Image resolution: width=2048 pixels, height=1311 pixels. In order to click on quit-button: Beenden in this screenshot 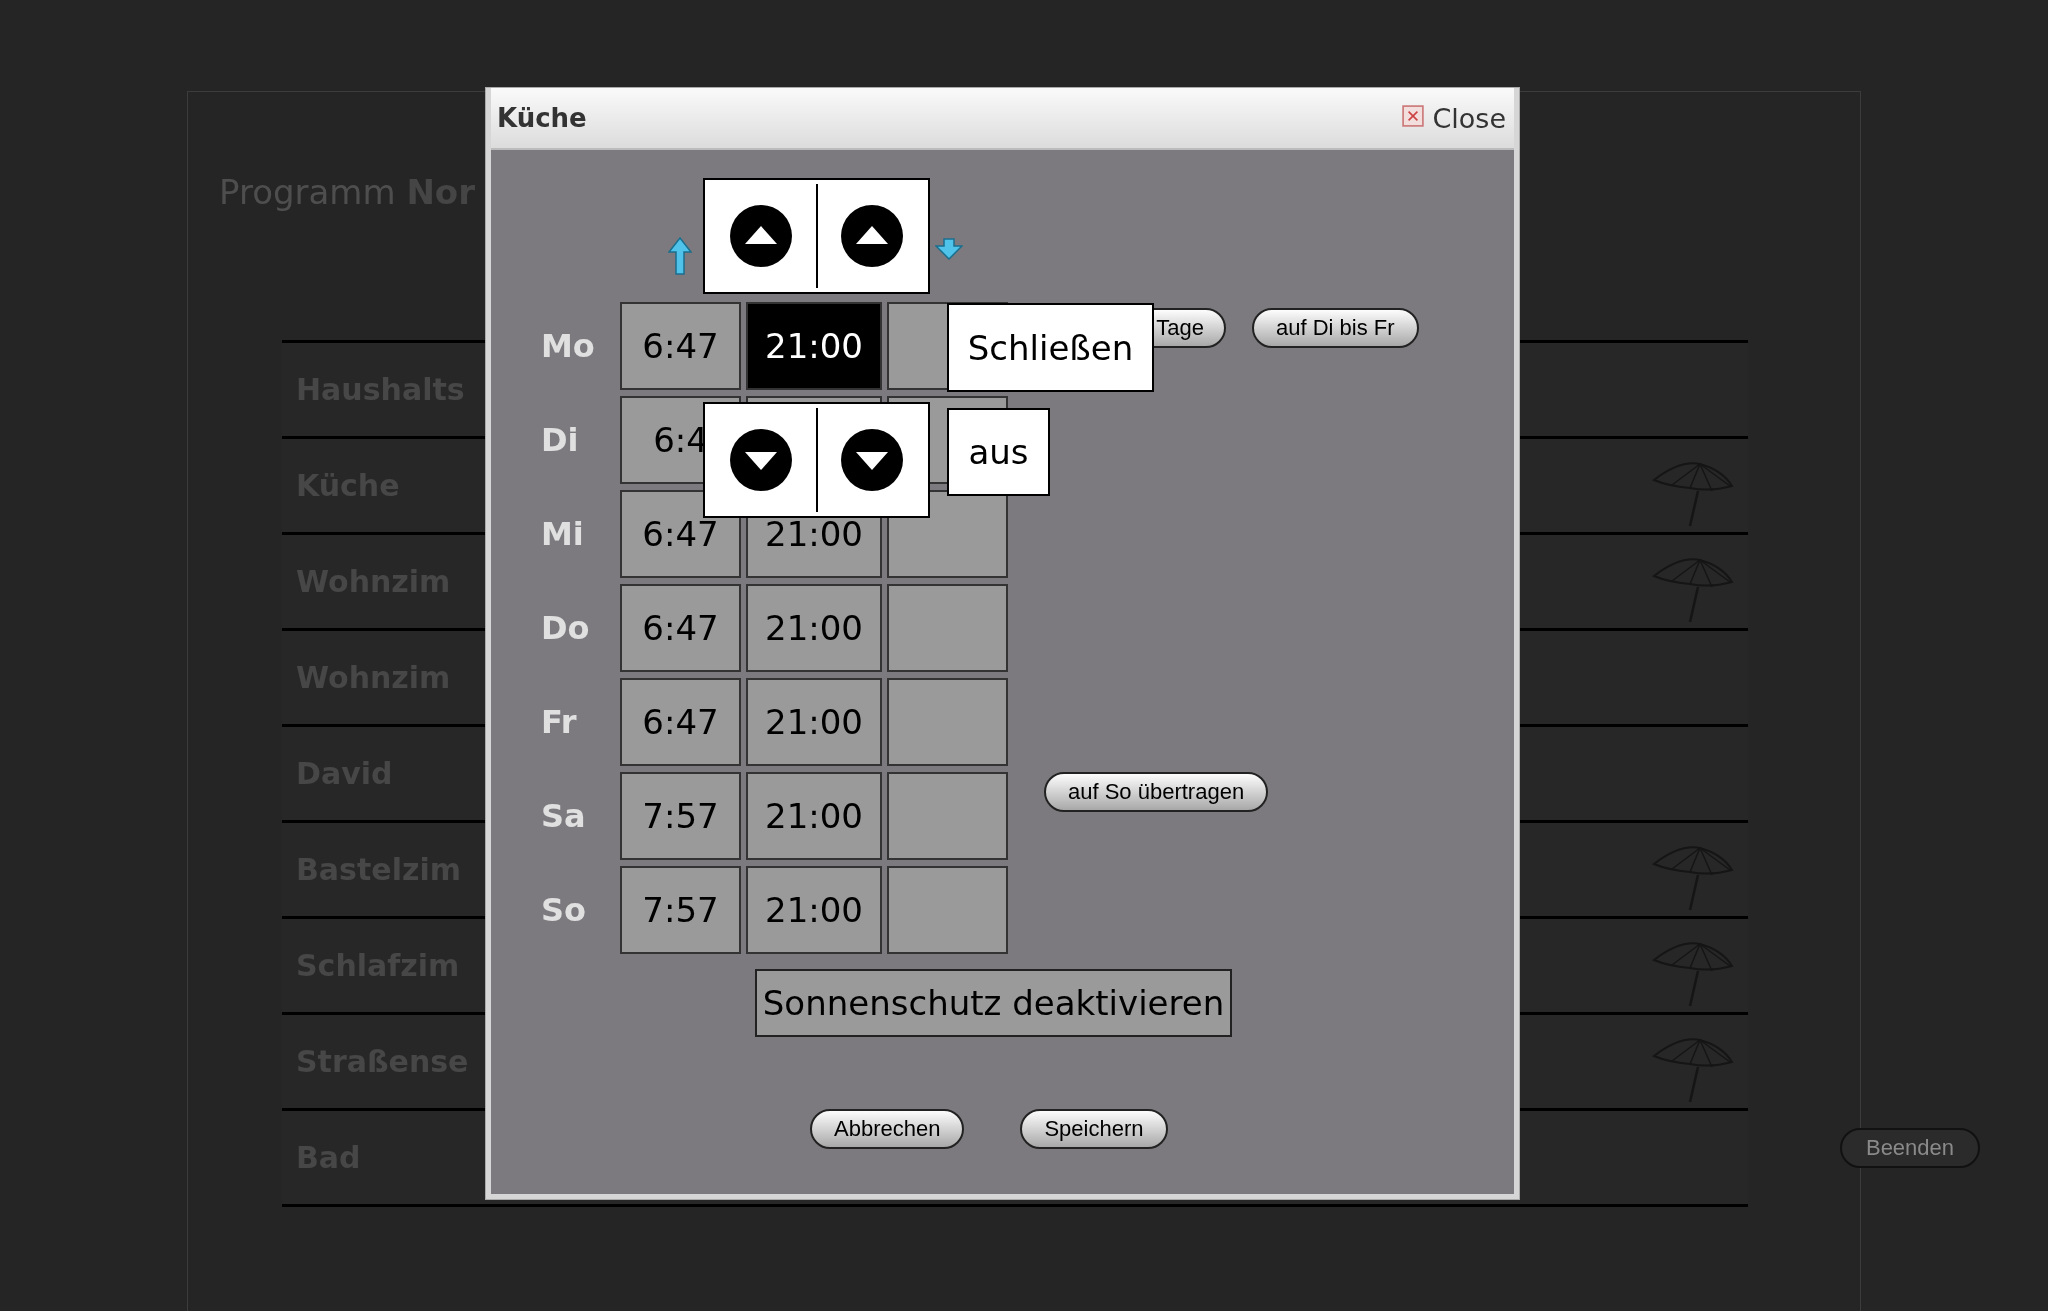, I will do `click(1910, 1148)`.